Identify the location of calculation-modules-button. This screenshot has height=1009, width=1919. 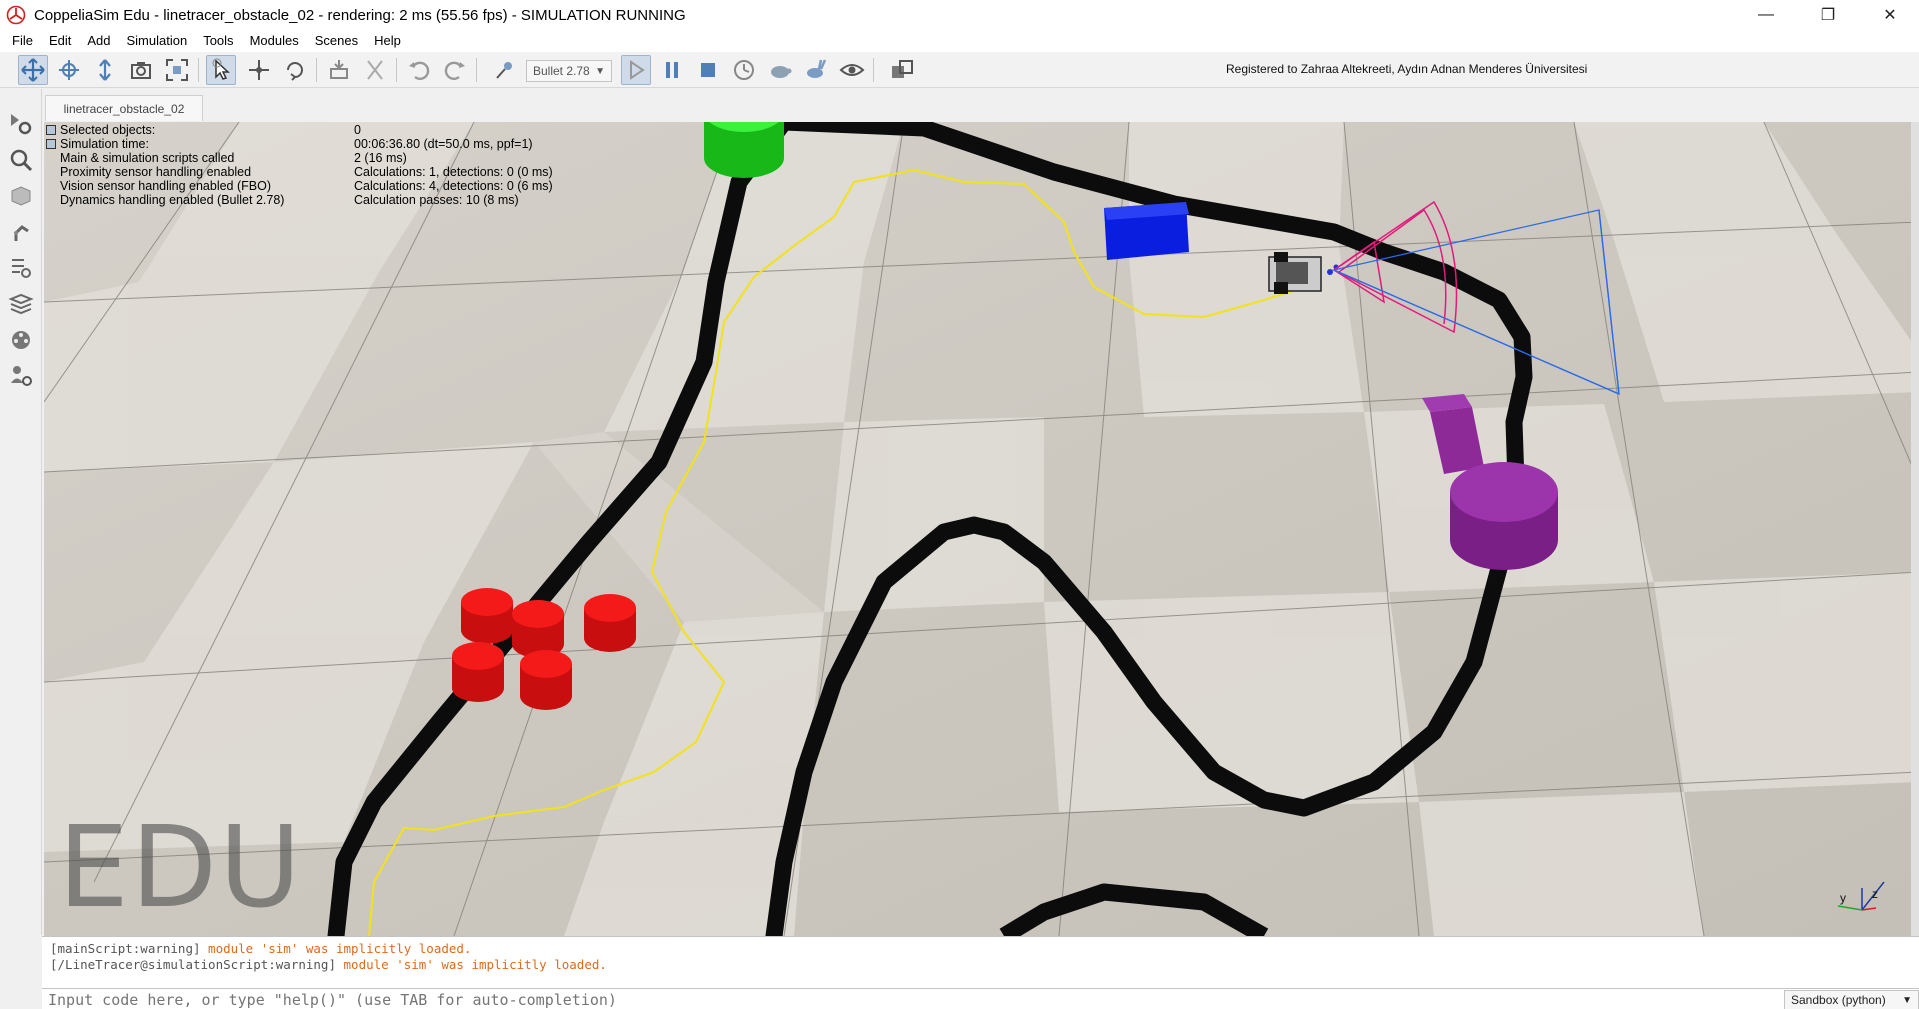
(21, 268).